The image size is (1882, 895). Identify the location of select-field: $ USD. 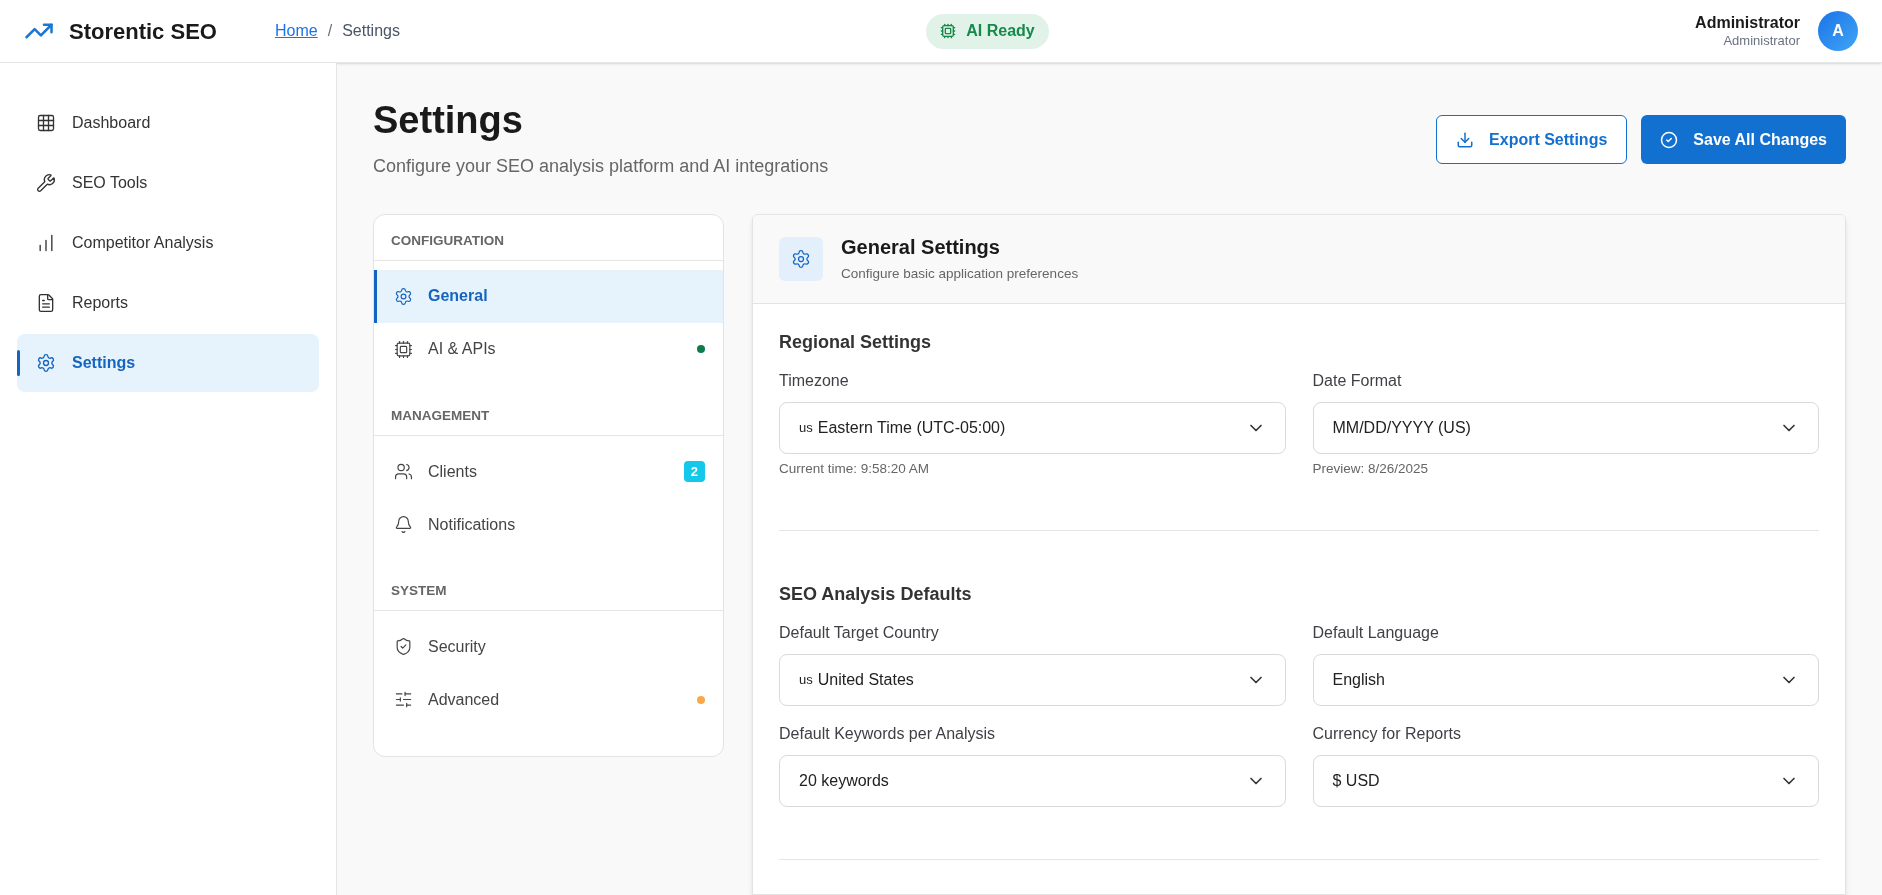
(1565, 780).